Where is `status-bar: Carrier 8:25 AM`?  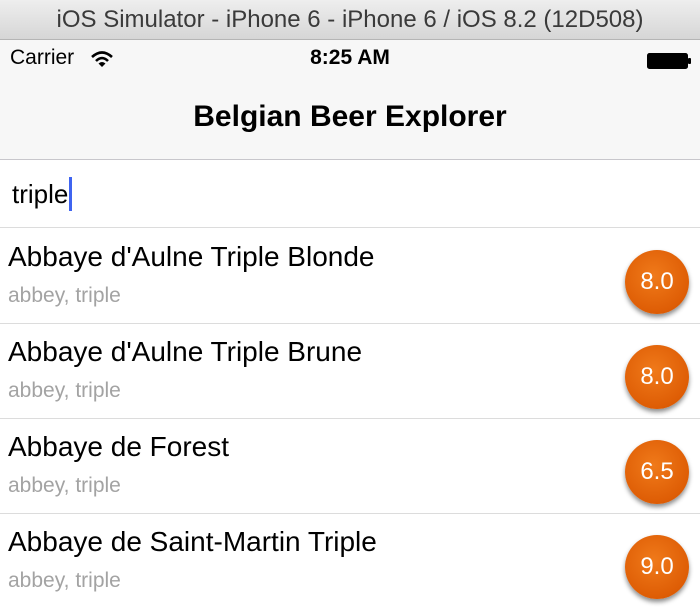 status-bar: Carrier 8:25 AM is located at coordinates (350, 59).